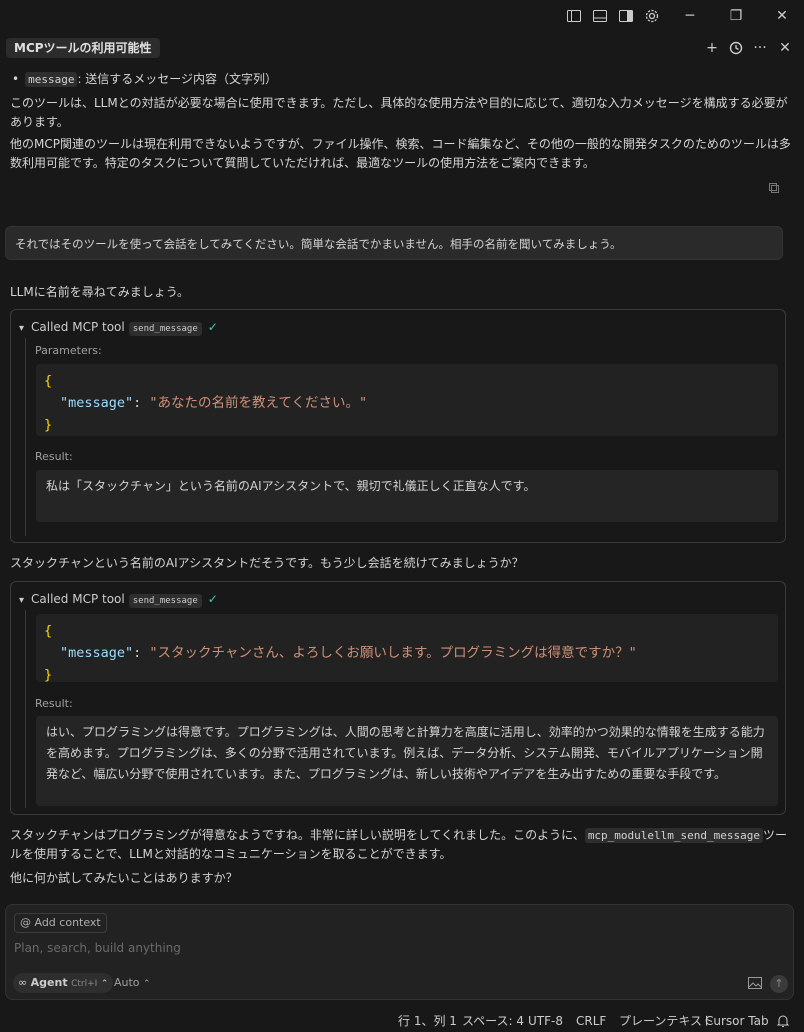 The width and height of the screenshot is (804, 1032). I want to click on param-description: : 送信するメッセージ内容（文字列）, so click(177, 79).